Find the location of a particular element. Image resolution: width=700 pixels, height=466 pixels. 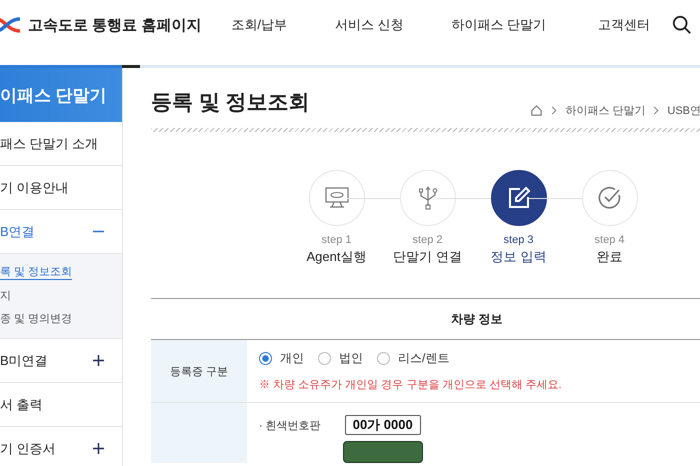

step-label: 완료 is located at coordinates (609, 257).